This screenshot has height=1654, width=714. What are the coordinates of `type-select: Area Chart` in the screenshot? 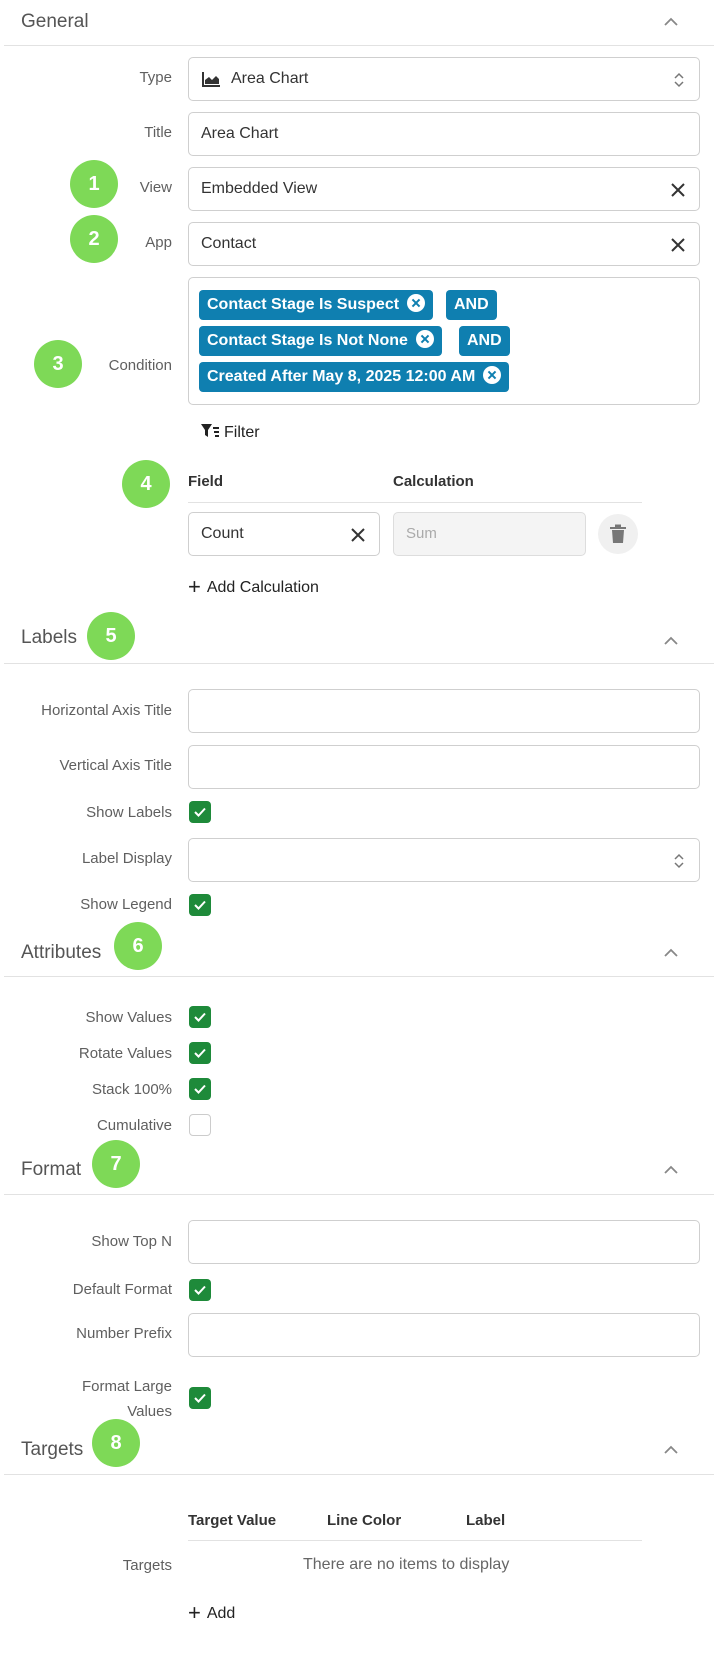 It's located at (444, 79).